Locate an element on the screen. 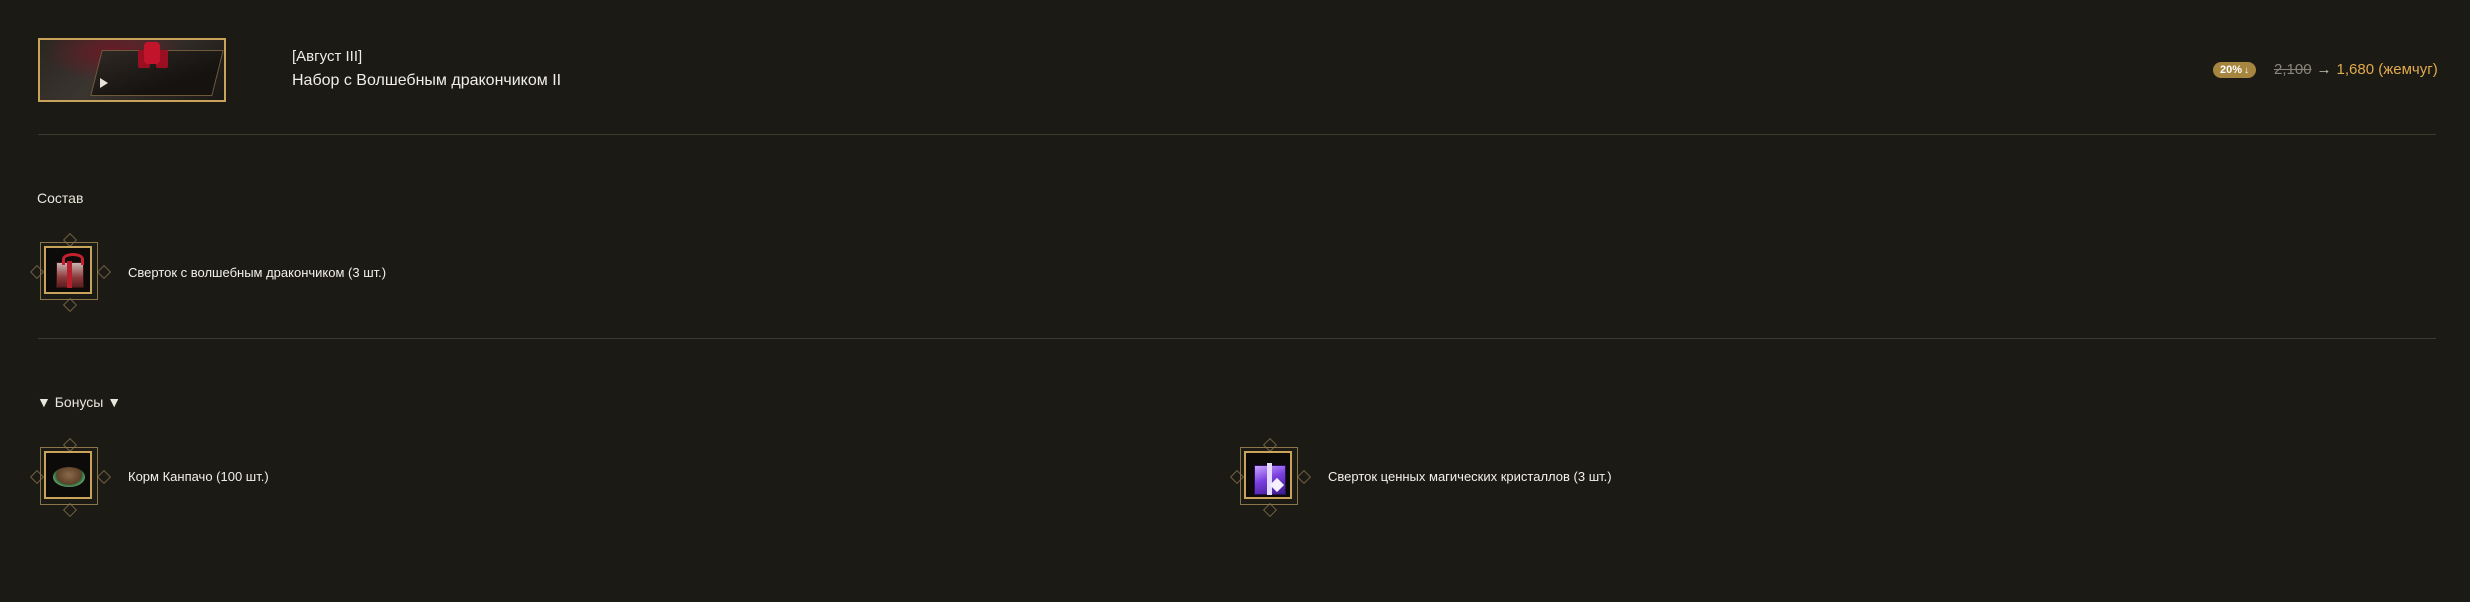 The height and width of the screenshot is (602, 2470). item-slot is located at coordinates (70, 272).